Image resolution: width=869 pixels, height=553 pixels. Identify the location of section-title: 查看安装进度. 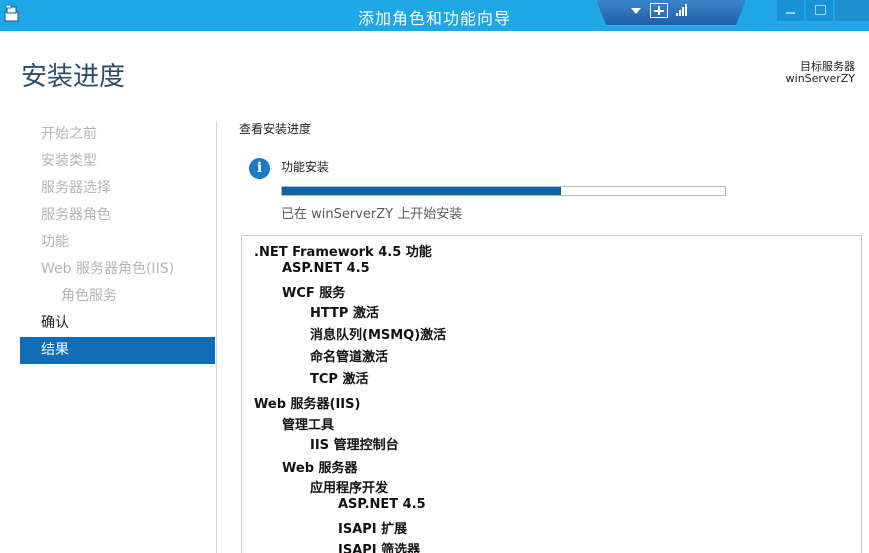
(275, 129).